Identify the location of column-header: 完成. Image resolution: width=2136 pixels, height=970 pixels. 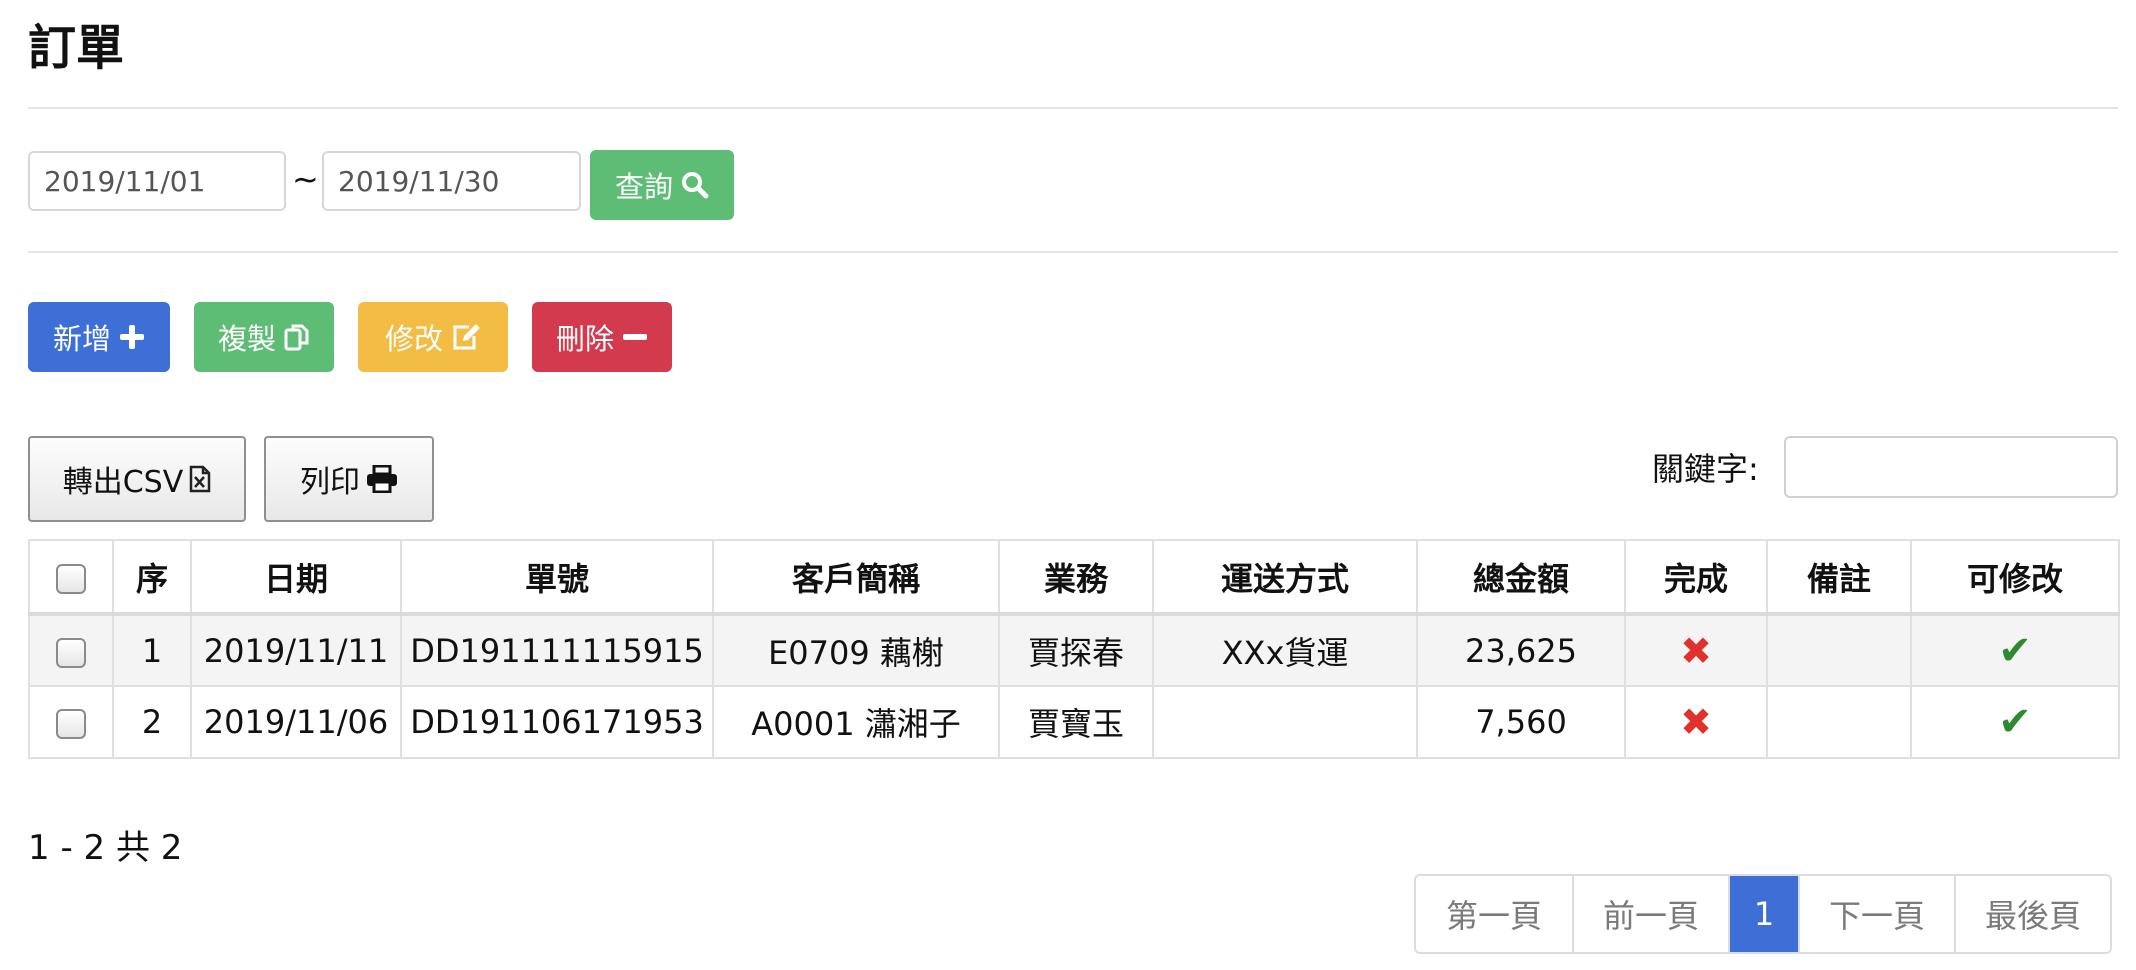
(1696, 577).